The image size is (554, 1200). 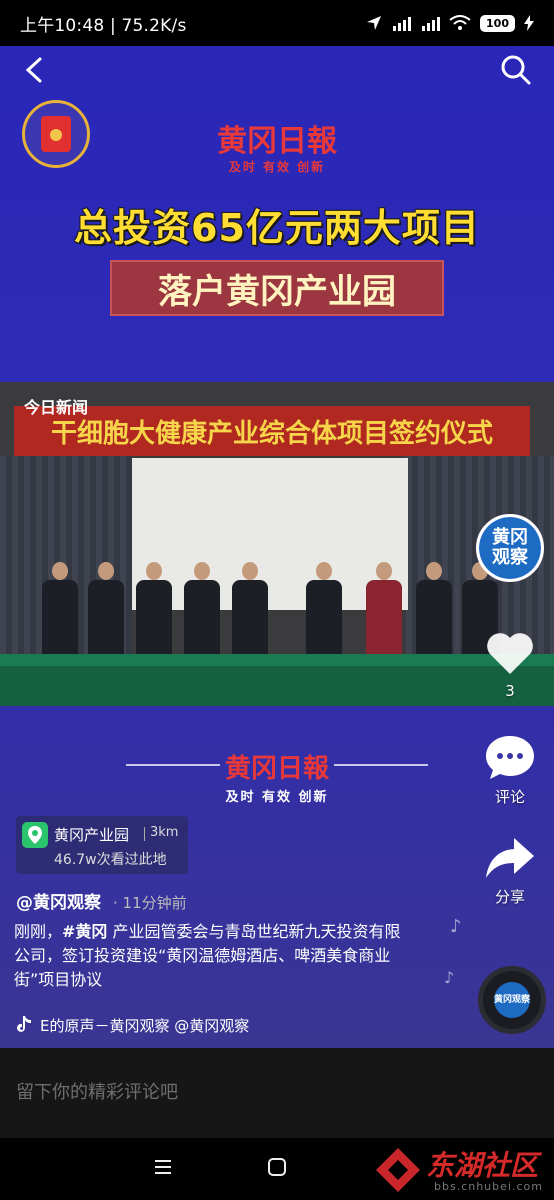 I want to click on signing-table, so click(x=277, y=680).